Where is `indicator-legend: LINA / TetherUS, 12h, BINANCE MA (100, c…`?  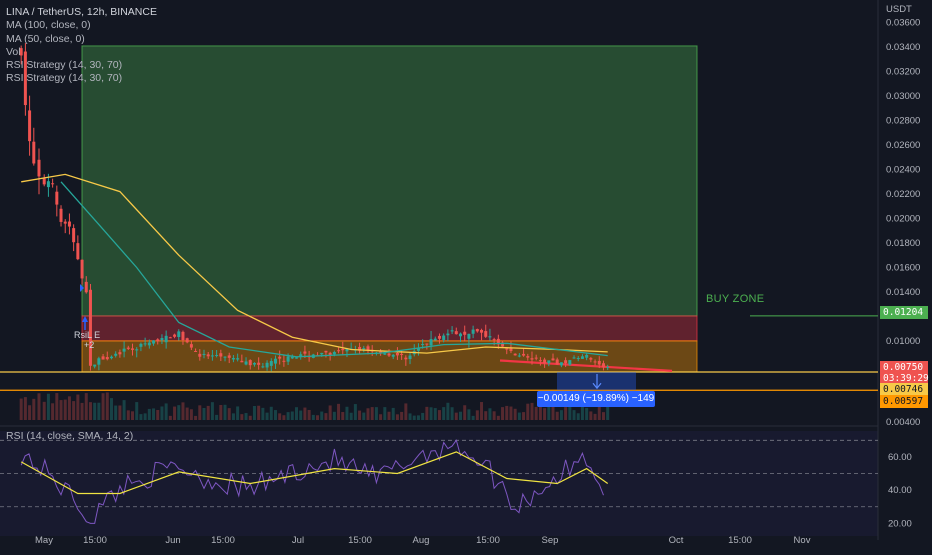
indicator-legend: LINA / TetherUS, 12h, BINANCE MA (100, c… is located at coordinates (81, 46).